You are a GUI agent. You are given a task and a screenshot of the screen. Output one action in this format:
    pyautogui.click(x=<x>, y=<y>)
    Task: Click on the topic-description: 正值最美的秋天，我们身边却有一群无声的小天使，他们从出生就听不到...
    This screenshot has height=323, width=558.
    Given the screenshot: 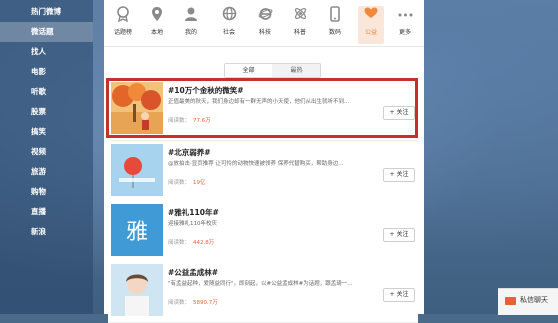 What is the action you would take?
    pyautogui.click(x=259, y=102)
    